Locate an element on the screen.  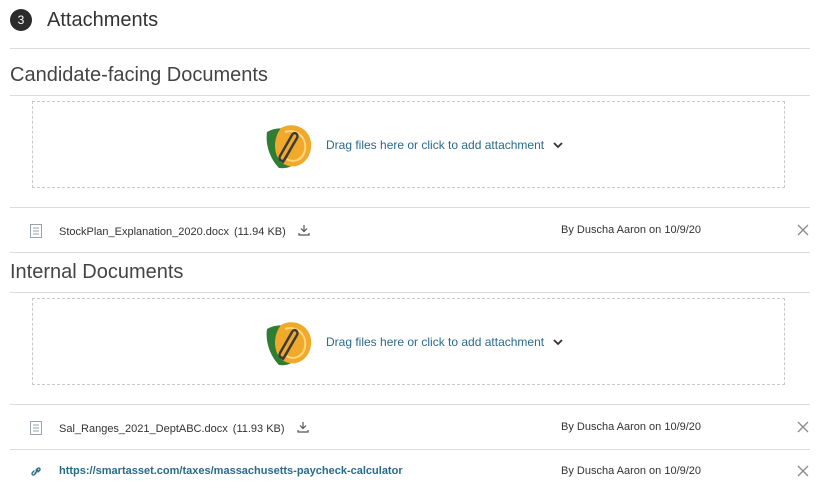
file-name-text: Sal_Ranges_2021_DeptABC.docx is located at coordinates (143, 429).